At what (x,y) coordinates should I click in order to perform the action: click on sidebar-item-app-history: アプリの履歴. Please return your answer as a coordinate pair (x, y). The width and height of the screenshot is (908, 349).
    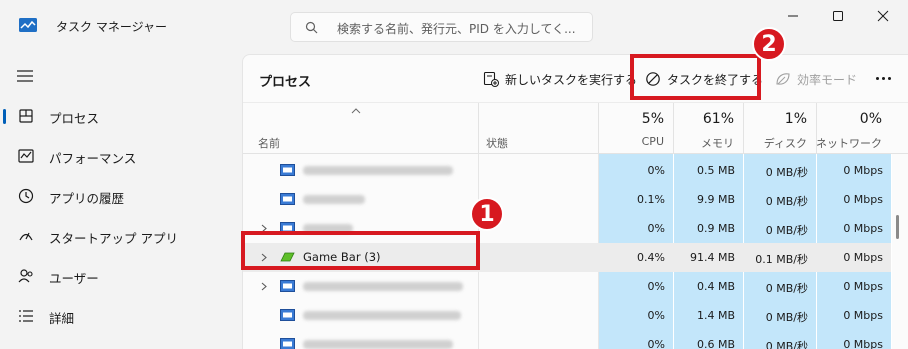
    Looking at the image, I should click on (120, 196).